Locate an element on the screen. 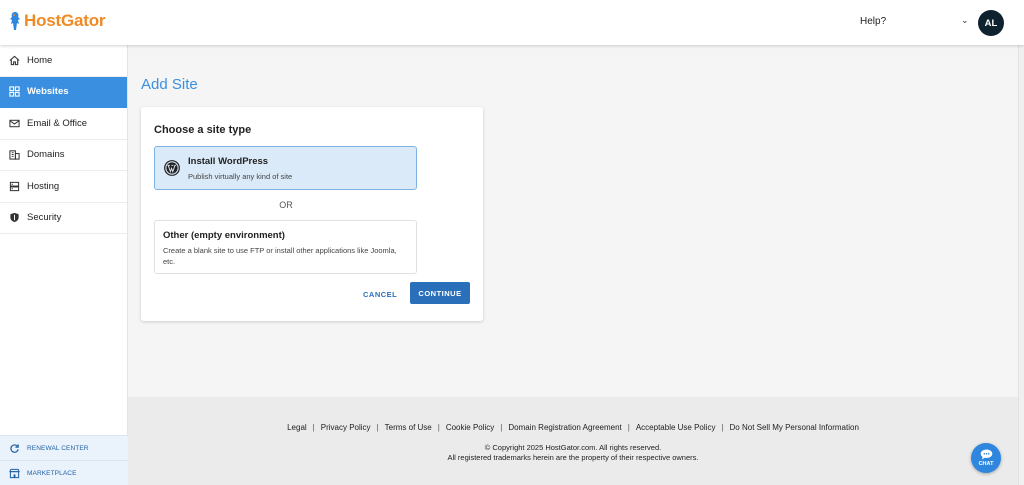 This screenshot has width=1024, height=485. sidebar-item-security: Security is located at coordinates (63, 218).